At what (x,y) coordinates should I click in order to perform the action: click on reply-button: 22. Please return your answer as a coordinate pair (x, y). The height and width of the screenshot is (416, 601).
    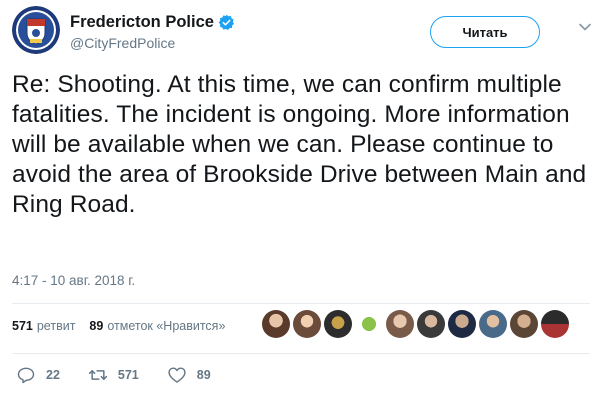
    Looking at the image, I should click on (38, 375).